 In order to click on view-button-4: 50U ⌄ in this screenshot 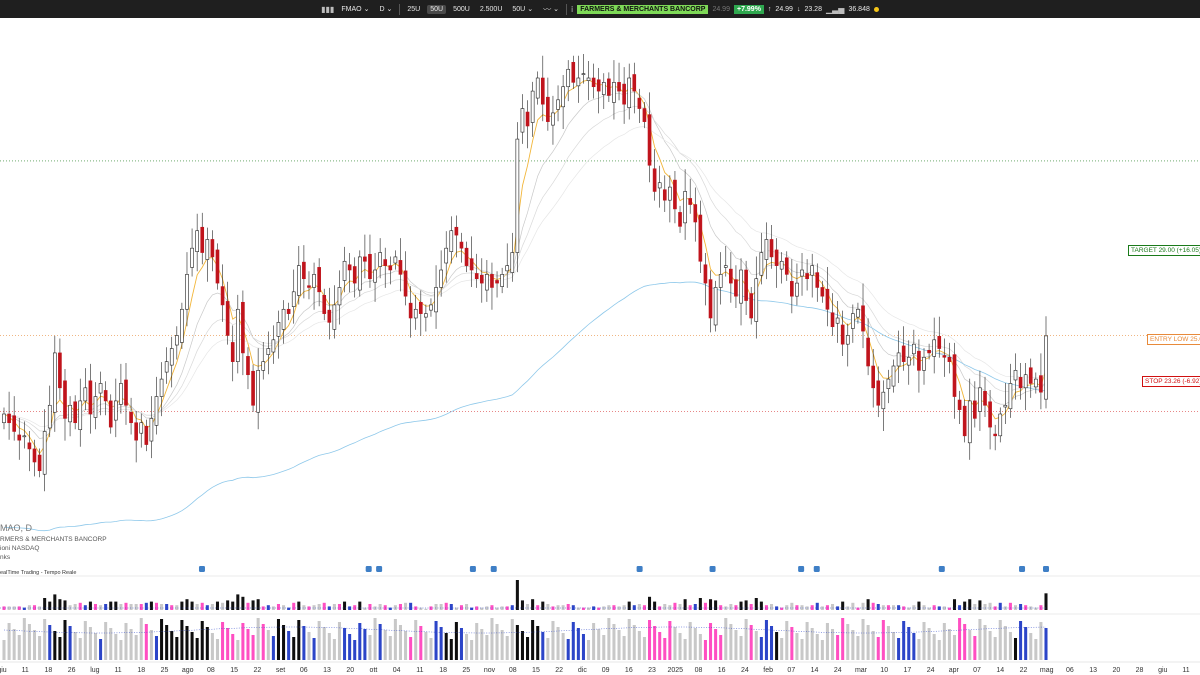, I will do `click(522, 9)`.